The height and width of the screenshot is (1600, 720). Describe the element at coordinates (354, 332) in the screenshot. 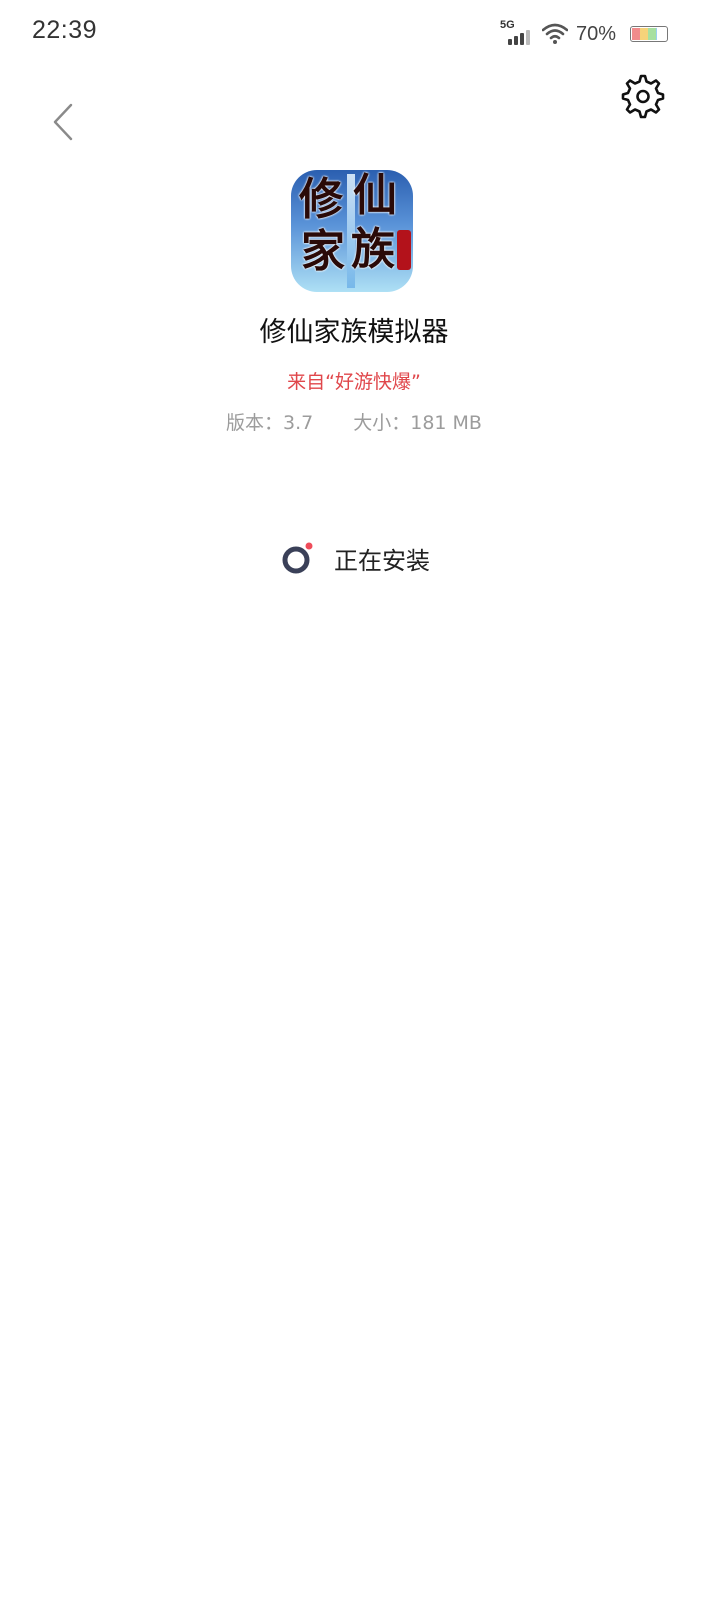

I see `app-name: 修仙家族模拟器` at that location.